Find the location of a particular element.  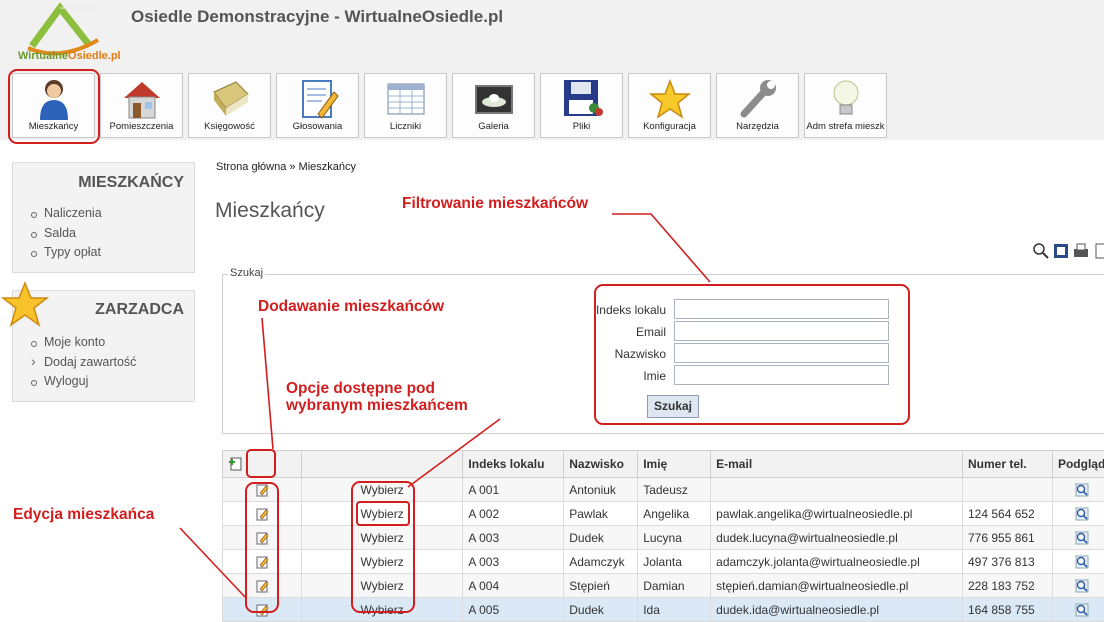

highlight-residents-button is located at coordinates (54, 106).